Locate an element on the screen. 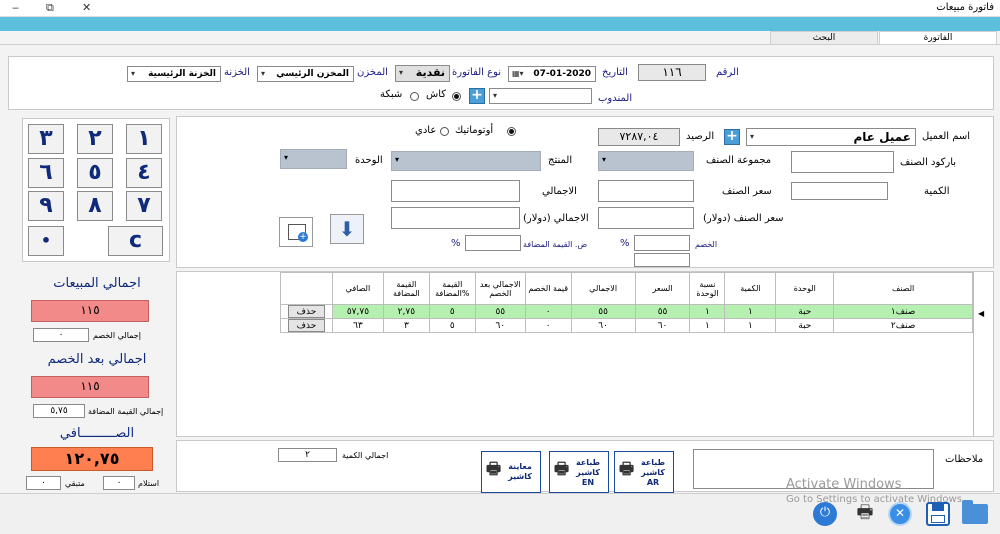 This screenshot has width=1000, height=534. col-price: السعر is located at coordinates (662, 288).